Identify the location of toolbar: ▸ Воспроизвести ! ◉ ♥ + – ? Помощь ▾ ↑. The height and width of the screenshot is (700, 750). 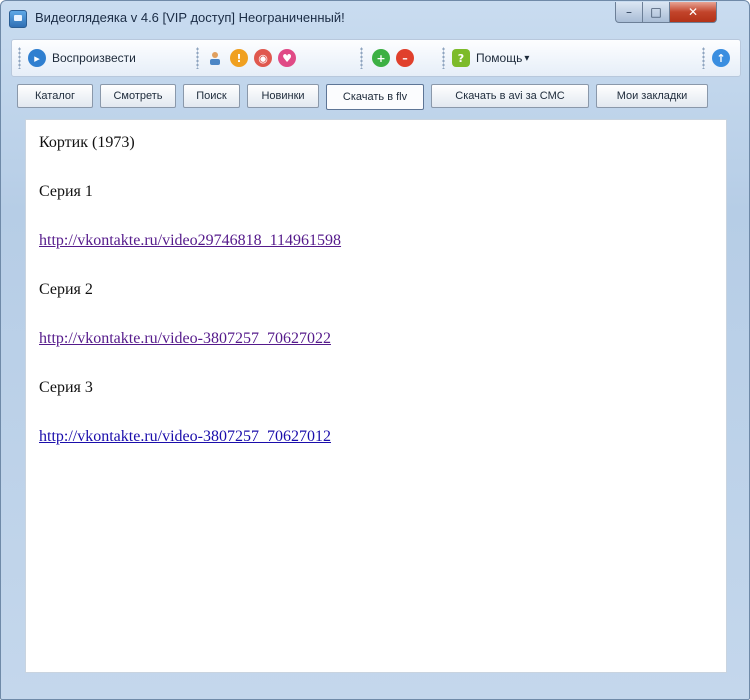
(376, 58).